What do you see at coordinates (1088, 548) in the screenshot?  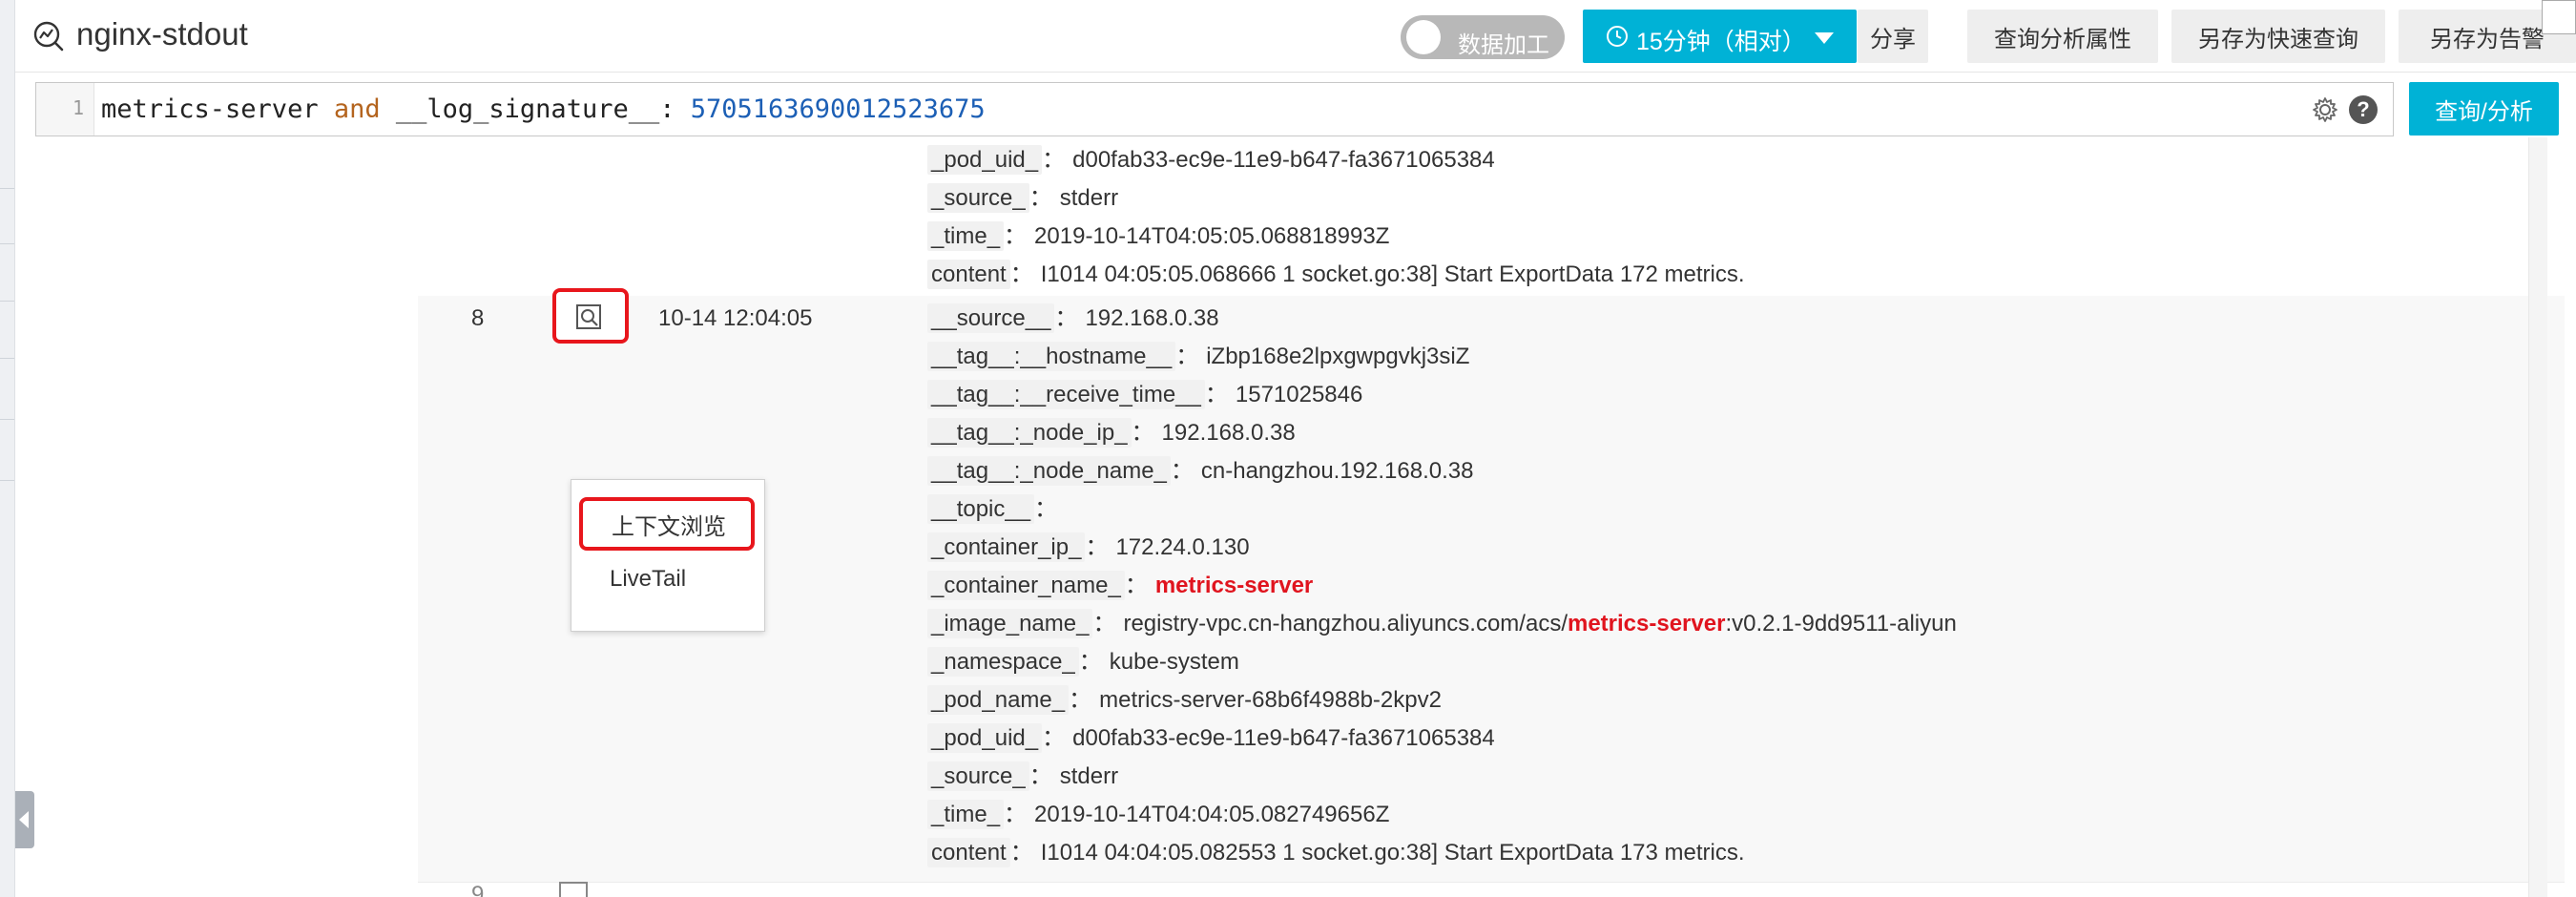 I see `field-row: _container_ip_： 172.24.0.130` at bounding box center [1088, 548].